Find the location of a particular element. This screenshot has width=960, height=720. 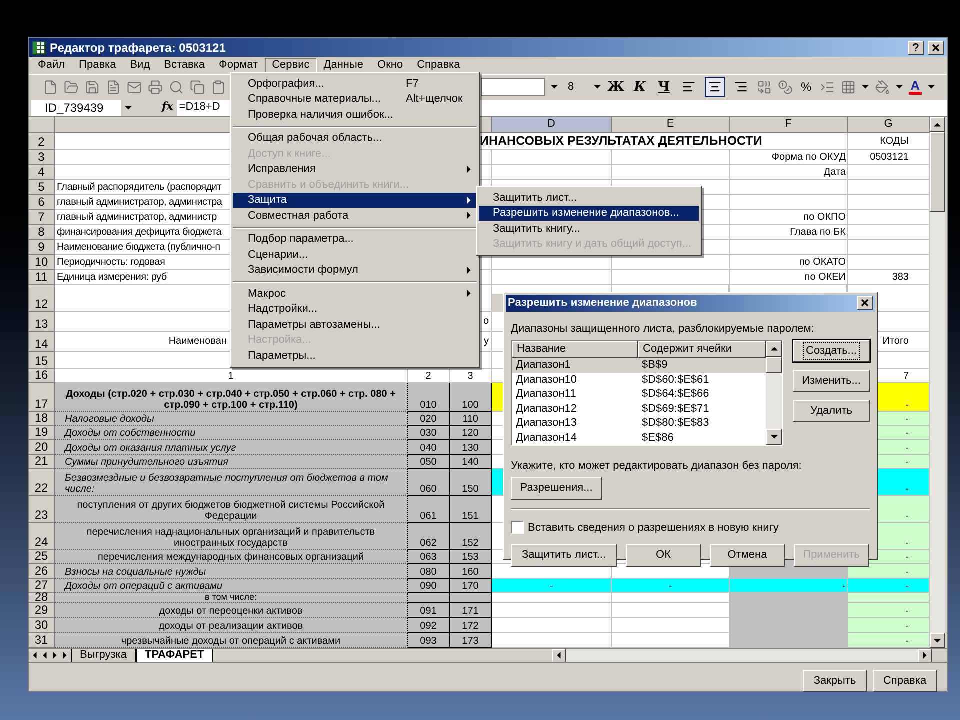

table-cell: Дата is located at coordinates (789, 172).